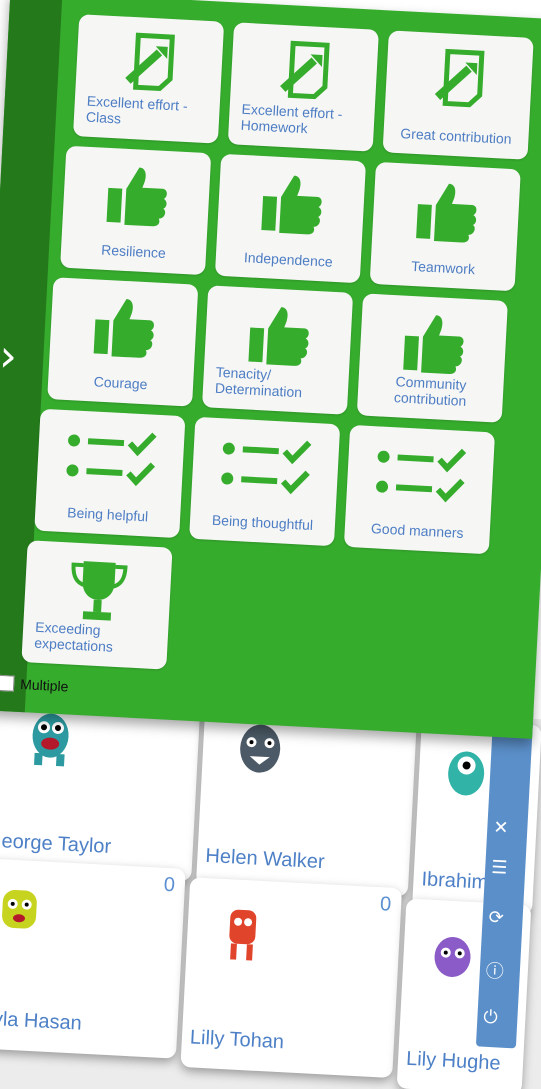  Describe the element at coordinates (9, 356) in the screenshot. I see `chevron-right-icon: ›` at that location.